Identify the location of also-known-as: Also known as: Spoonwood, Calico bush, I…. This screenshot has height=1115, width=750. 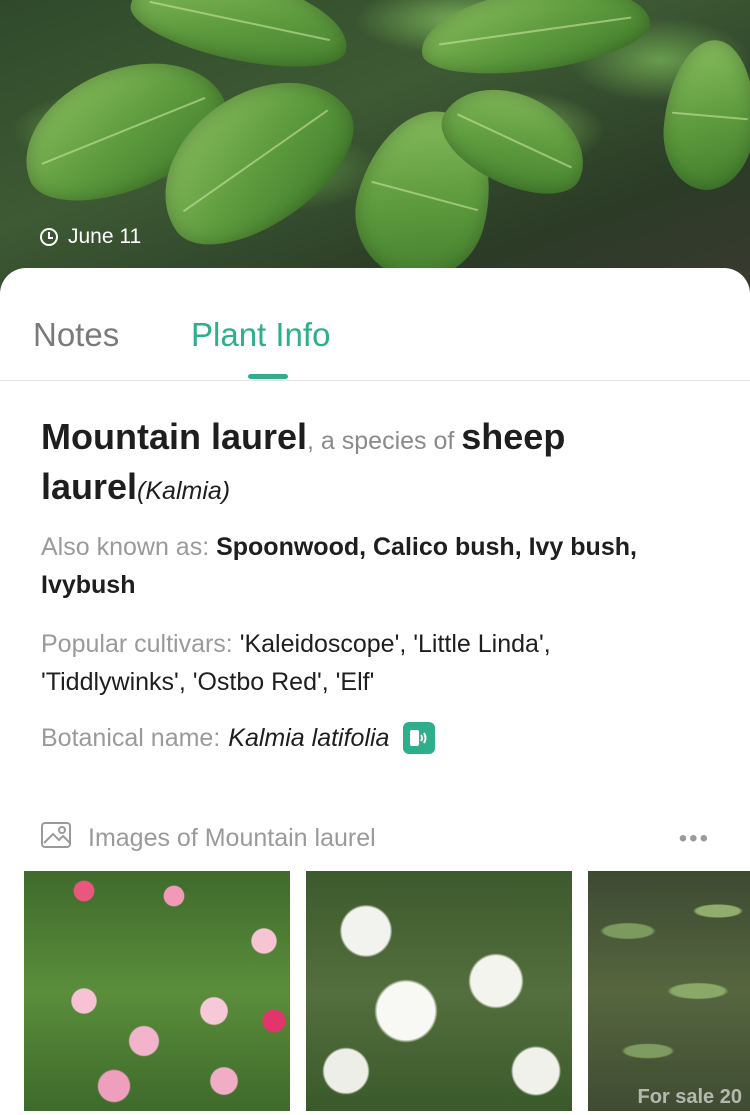
(361, 566).